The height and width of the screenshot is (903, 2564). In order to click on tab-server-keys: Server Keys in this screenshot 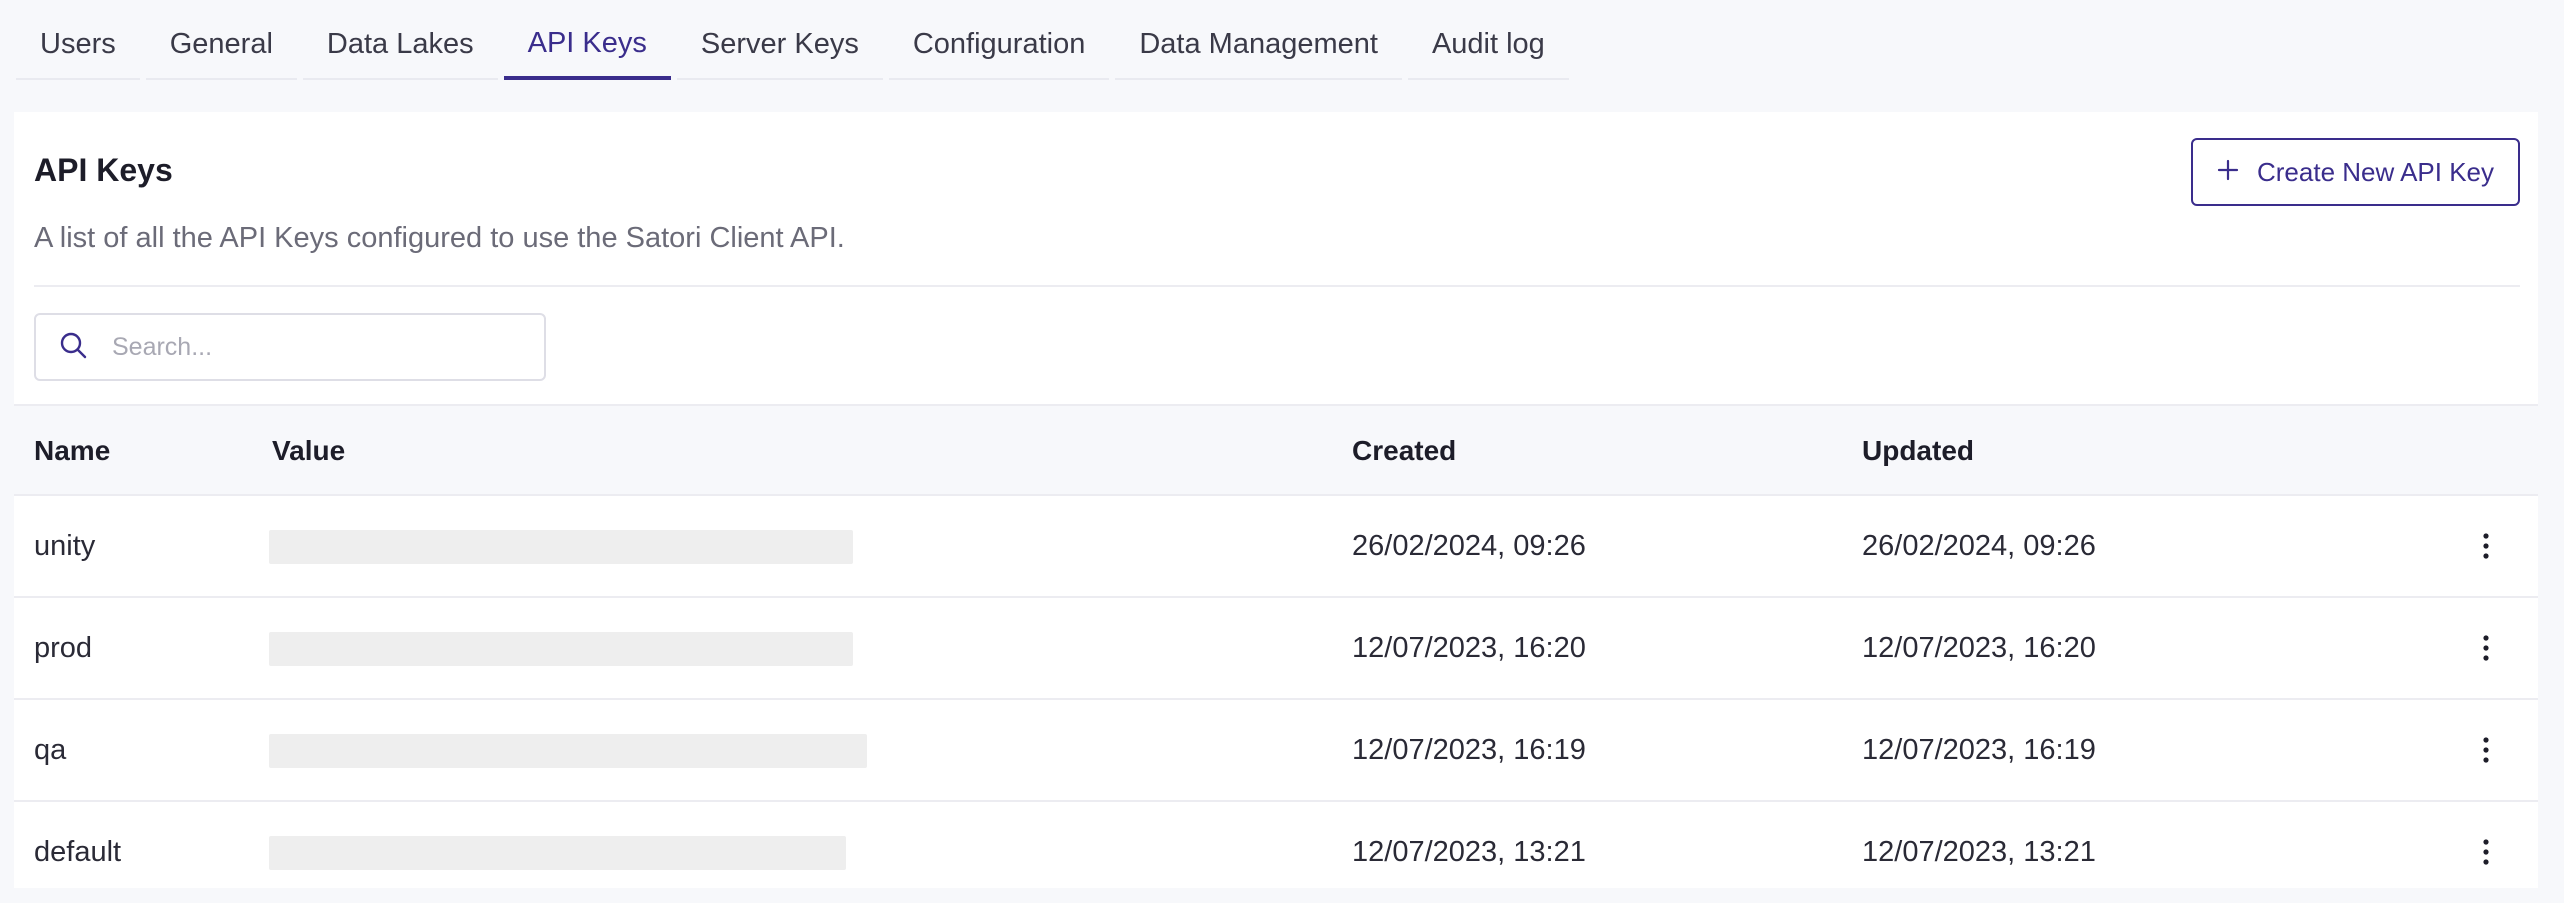, I will do `click(779, 45)`.